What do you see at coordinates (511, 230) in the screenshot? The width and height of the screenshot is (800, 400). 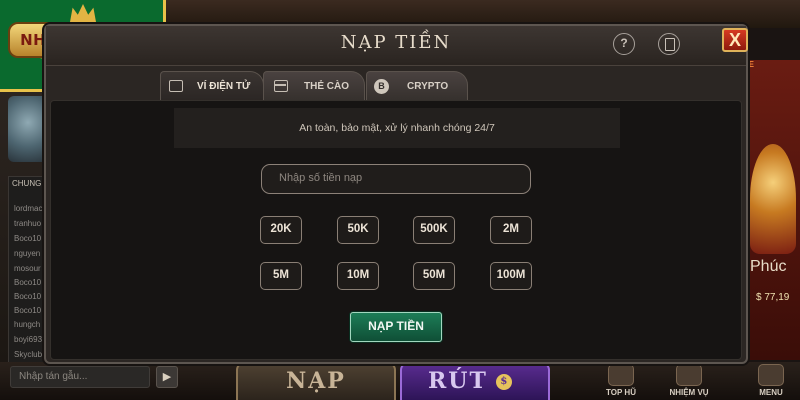 I see `amount-2m-button: 2M` at bounding box center [511, 230].